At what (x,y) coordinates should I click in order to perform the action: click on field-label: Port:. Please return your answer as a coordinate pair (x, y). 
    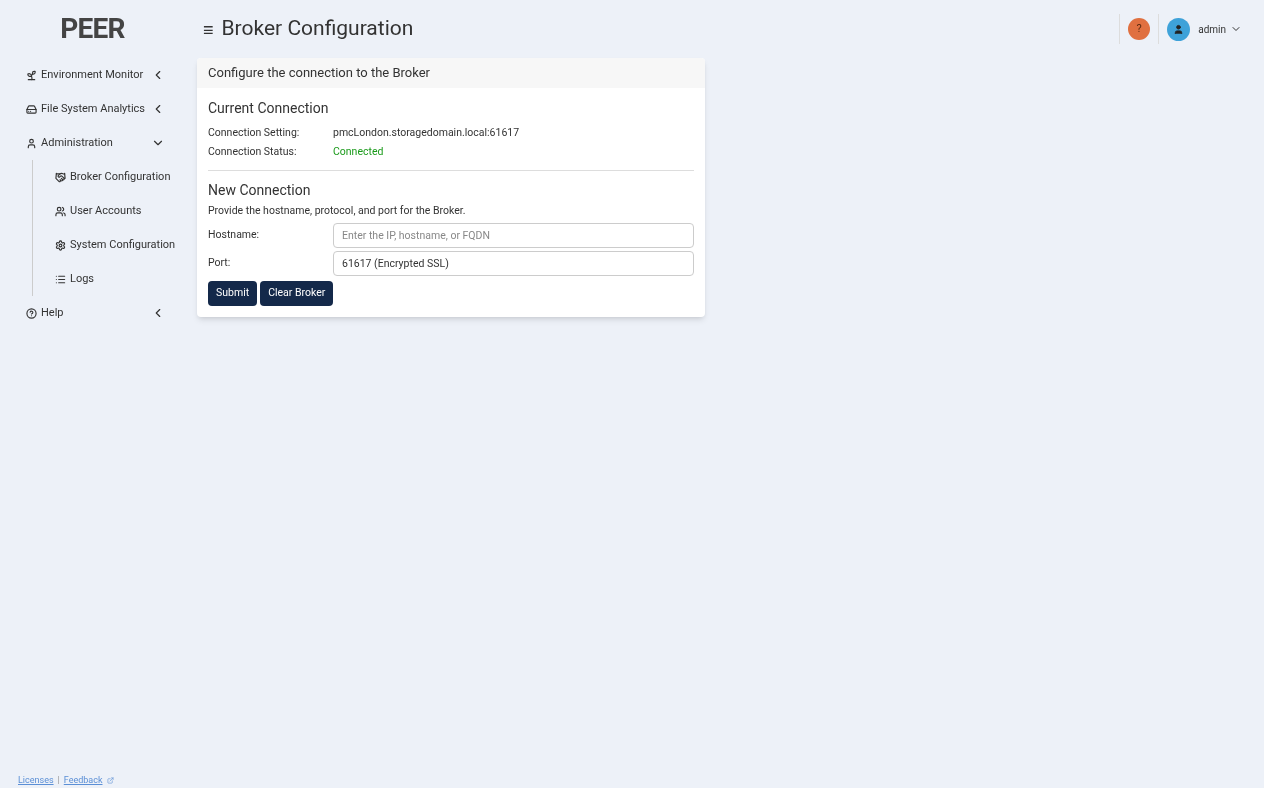
    Looking at the image, I should click on (220, 263).